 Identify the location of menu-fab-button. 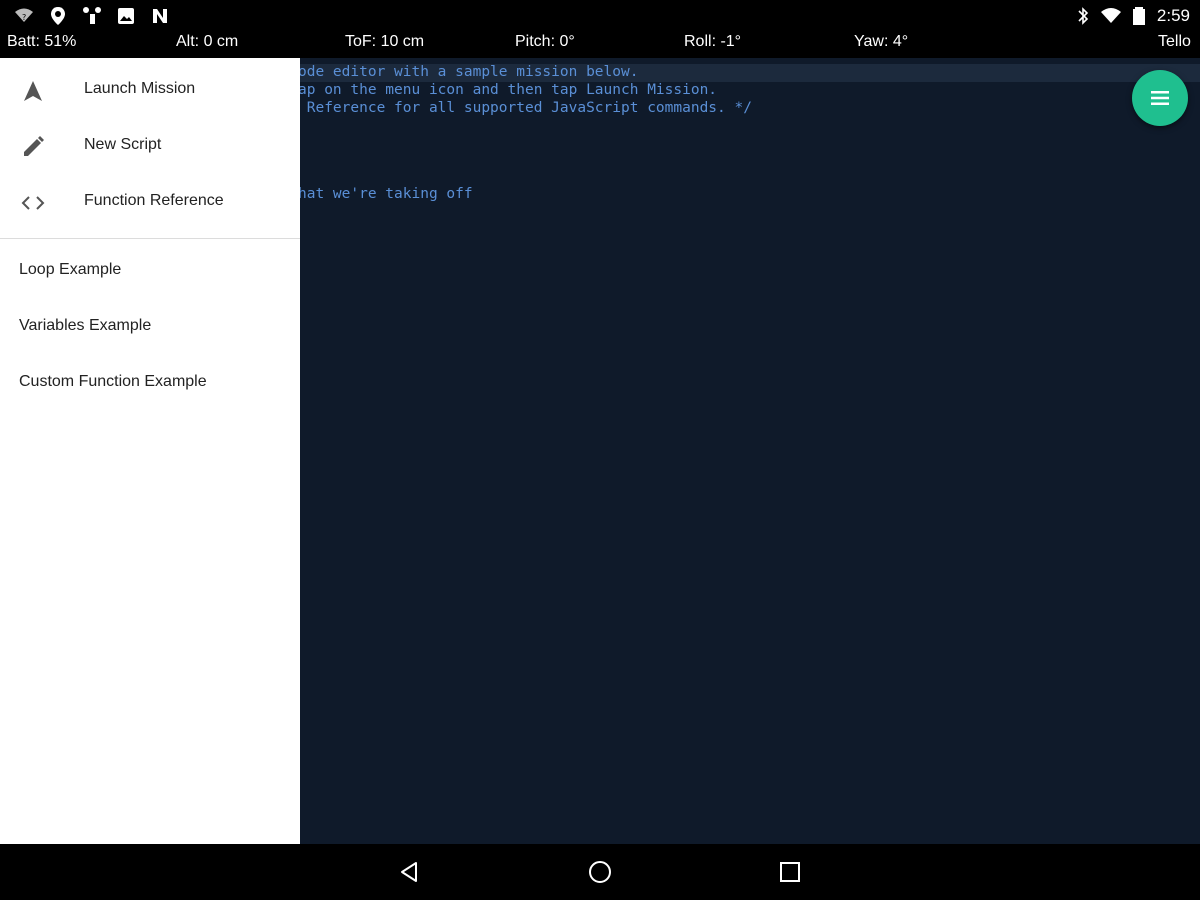
(1160, 98).